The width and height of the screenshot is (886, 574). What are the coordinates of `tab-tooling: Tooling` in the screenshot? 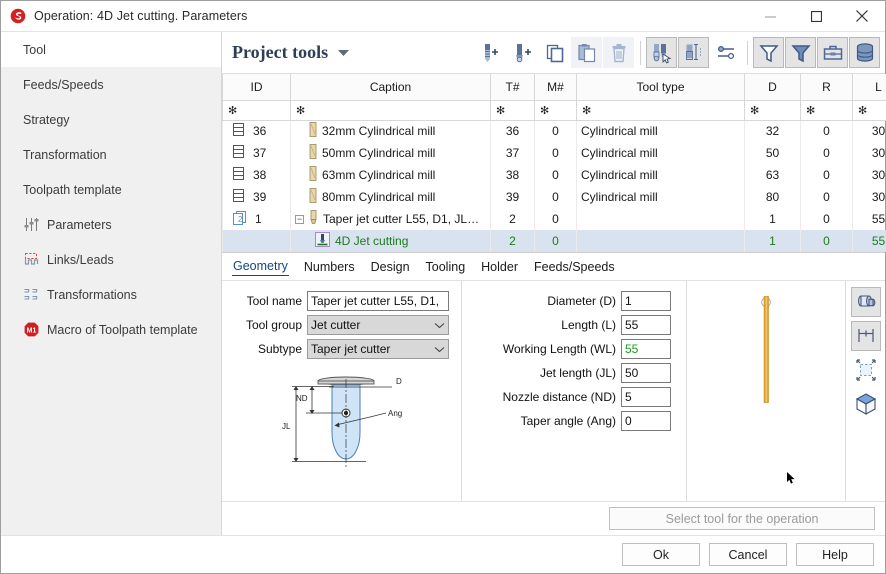 It's located at (446, 267).